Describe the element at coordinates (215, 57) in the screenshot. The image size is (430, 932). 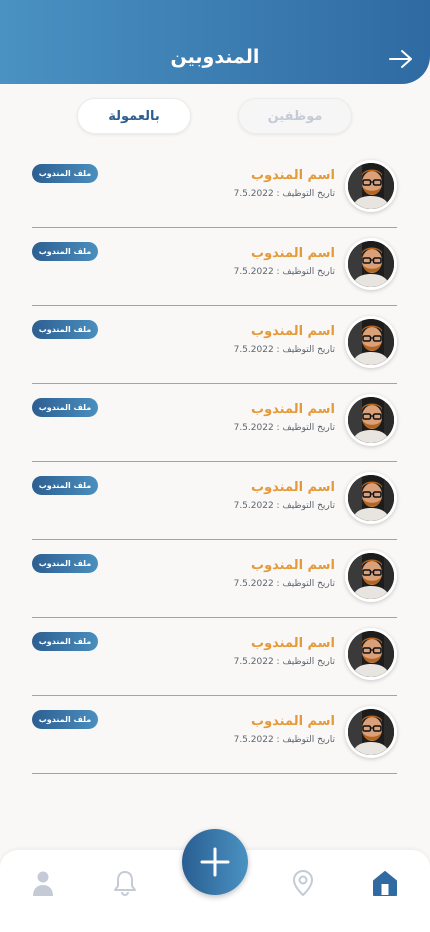
I see `page-title: المندوبين` at that location.